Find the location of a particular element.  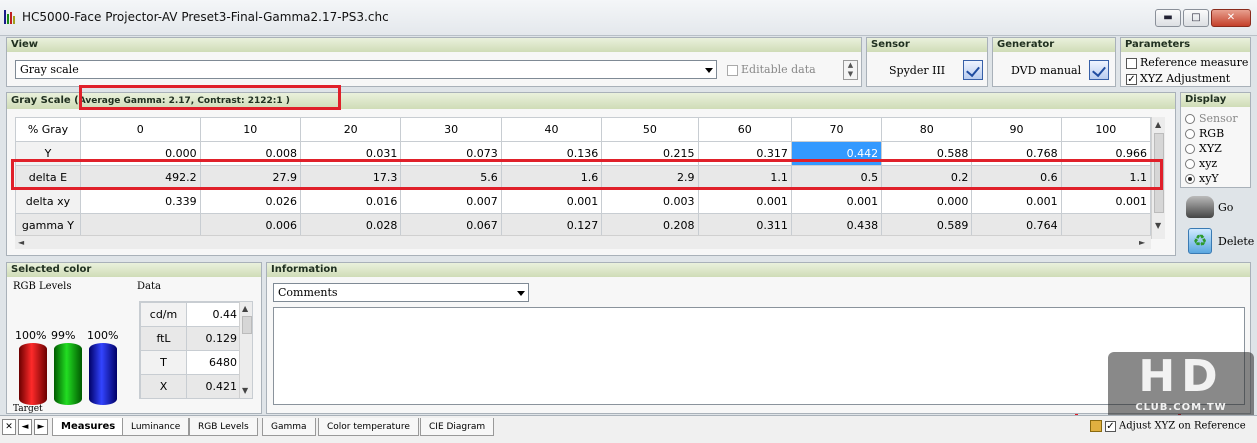

table-cell: 27.9 is located at coordinates (250, 177).